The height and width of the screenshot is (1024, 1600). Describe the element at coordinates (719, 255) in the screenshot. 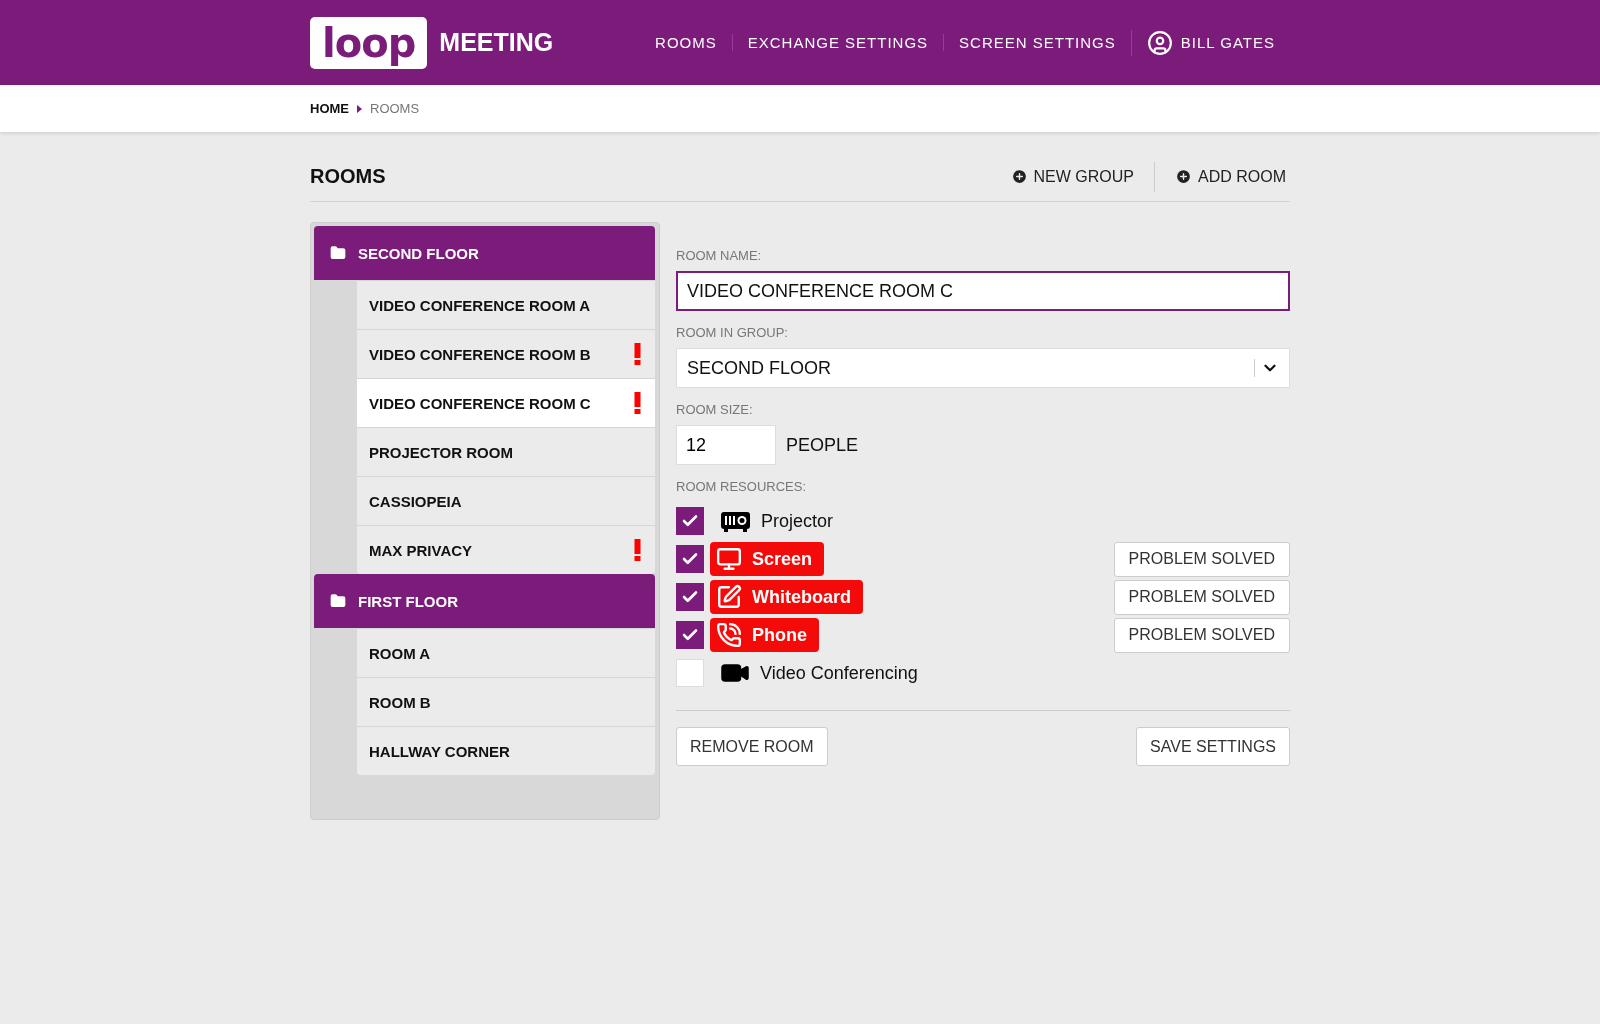

I see `field-label: ROOM NAME:` at that location.